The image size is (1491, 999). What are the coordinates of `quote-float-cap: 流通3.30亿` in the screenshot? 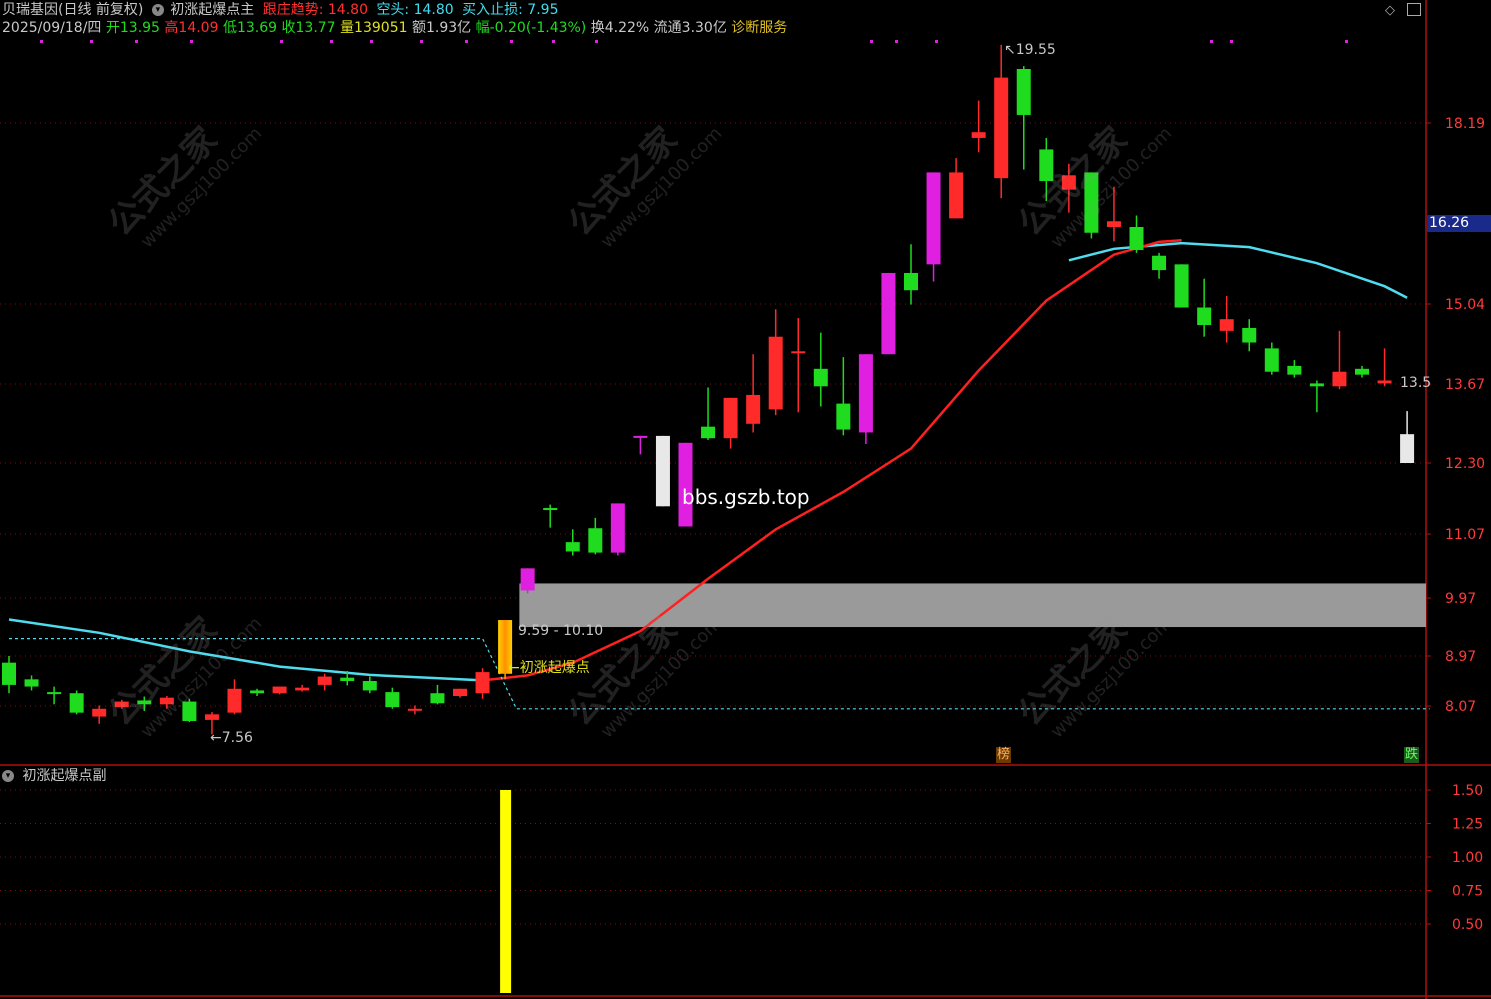 It's located at (690, 28).